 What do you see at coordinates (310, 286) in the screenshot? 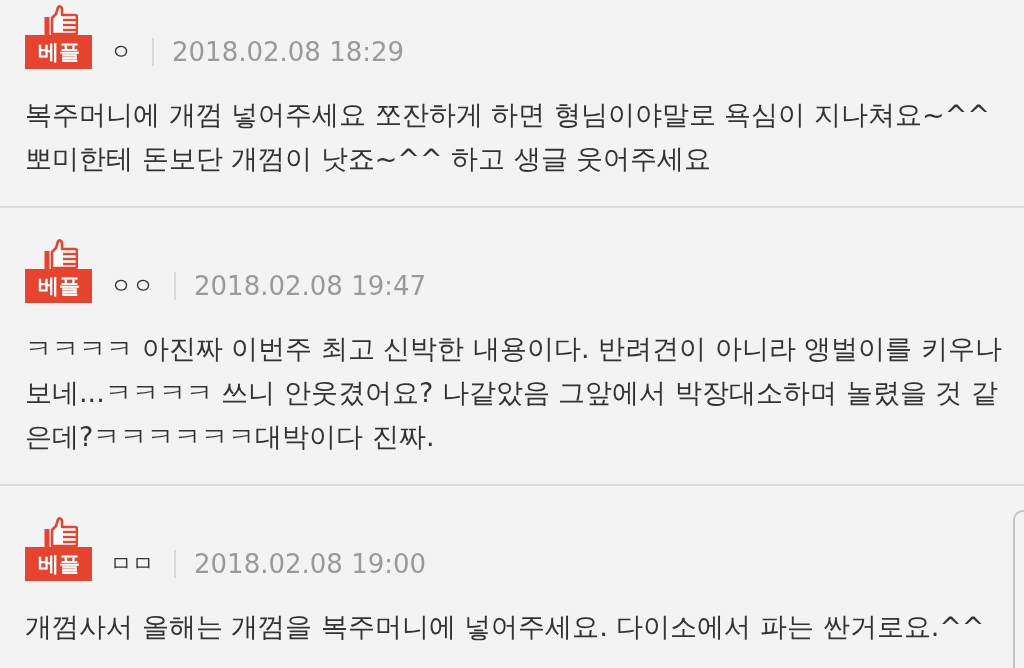
I see `comment-date: 2018.02.08 19:47` at bounding box center [310, 286].